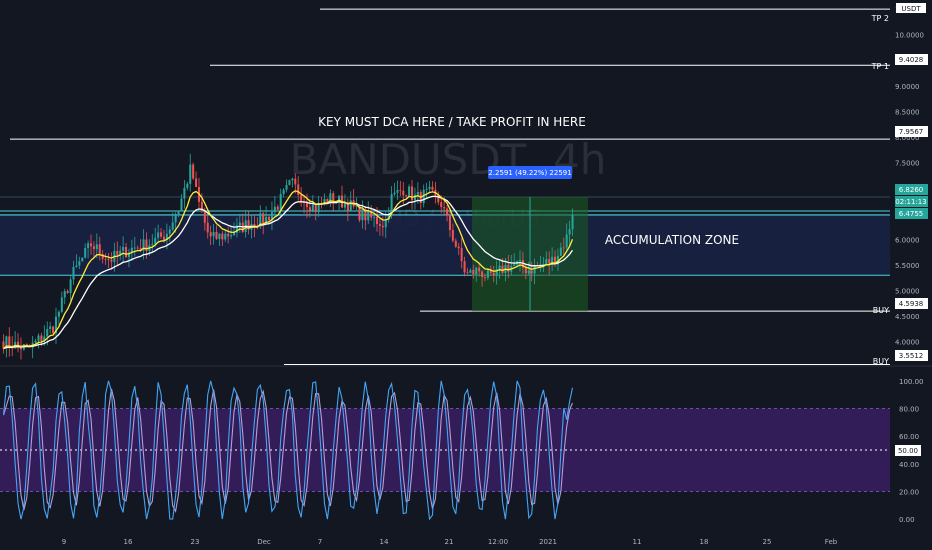 This screenshot has width=932, height=550. I want to click on measure-tag: 2.2591 (49.22%) 22591, so click(529, 173).